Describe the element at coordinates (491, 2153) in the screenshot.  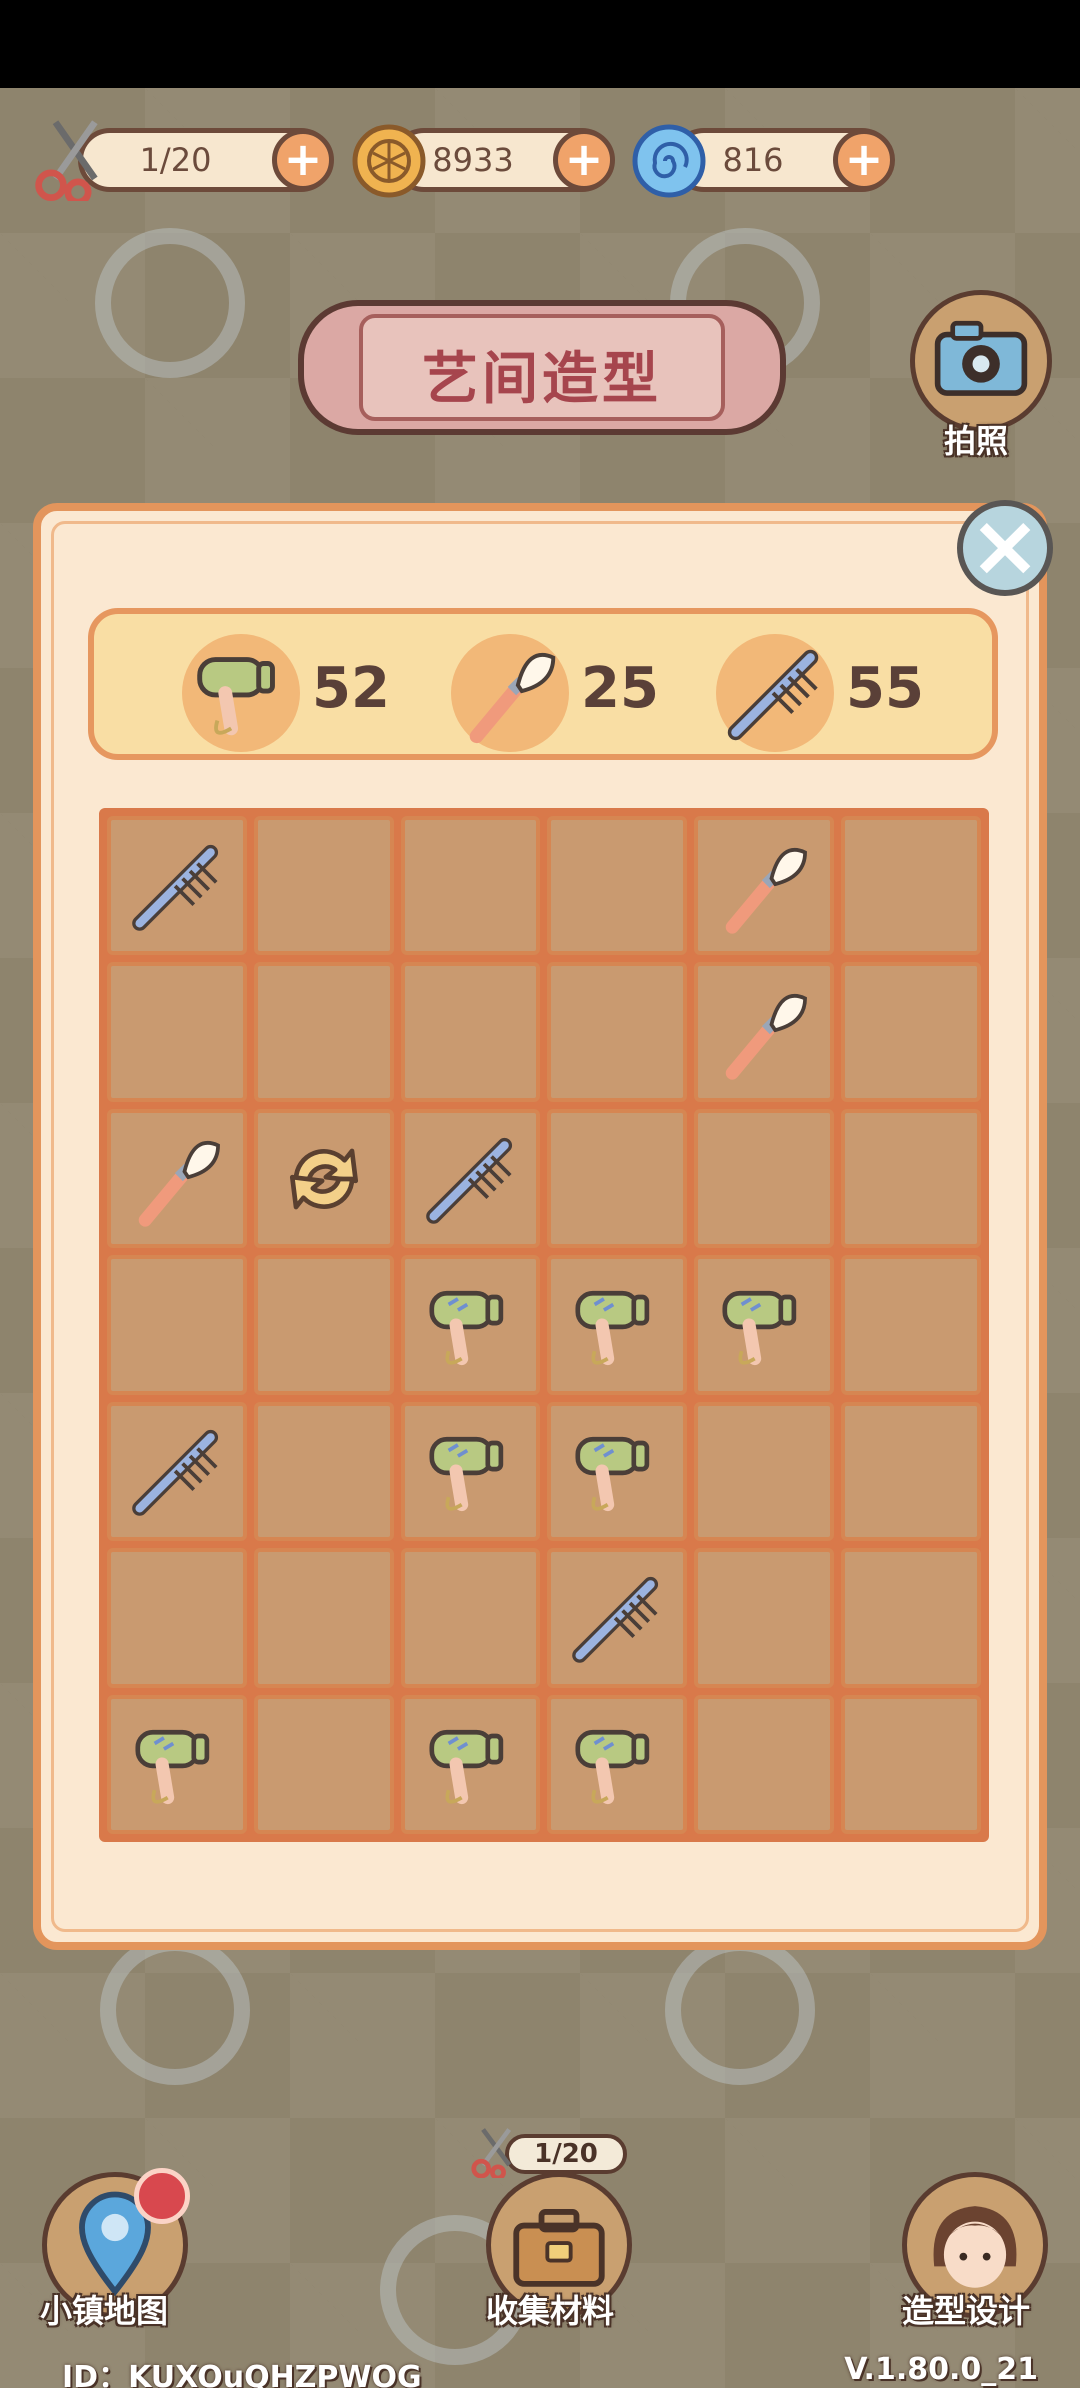
I see `scissors-small-icon` at that location.